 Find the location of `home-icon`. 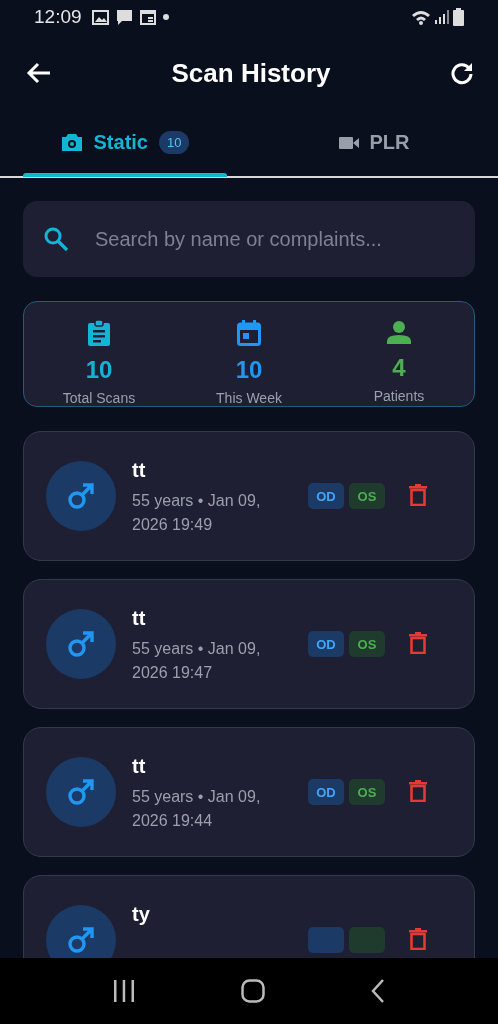

home-icon is located at coordinates (253, 991).